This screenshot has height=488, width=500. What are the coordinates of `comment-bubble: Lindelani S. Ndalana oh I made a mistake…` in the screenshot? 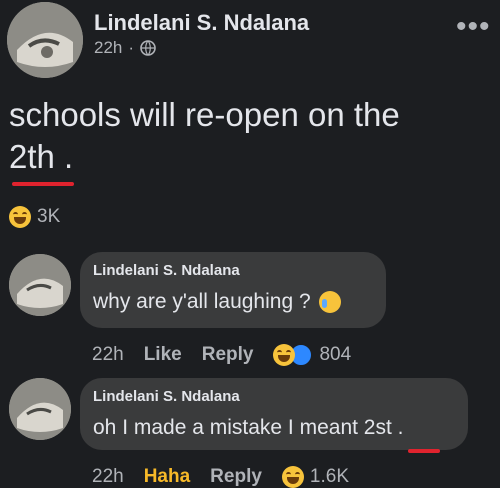 It's located at (274, 414).